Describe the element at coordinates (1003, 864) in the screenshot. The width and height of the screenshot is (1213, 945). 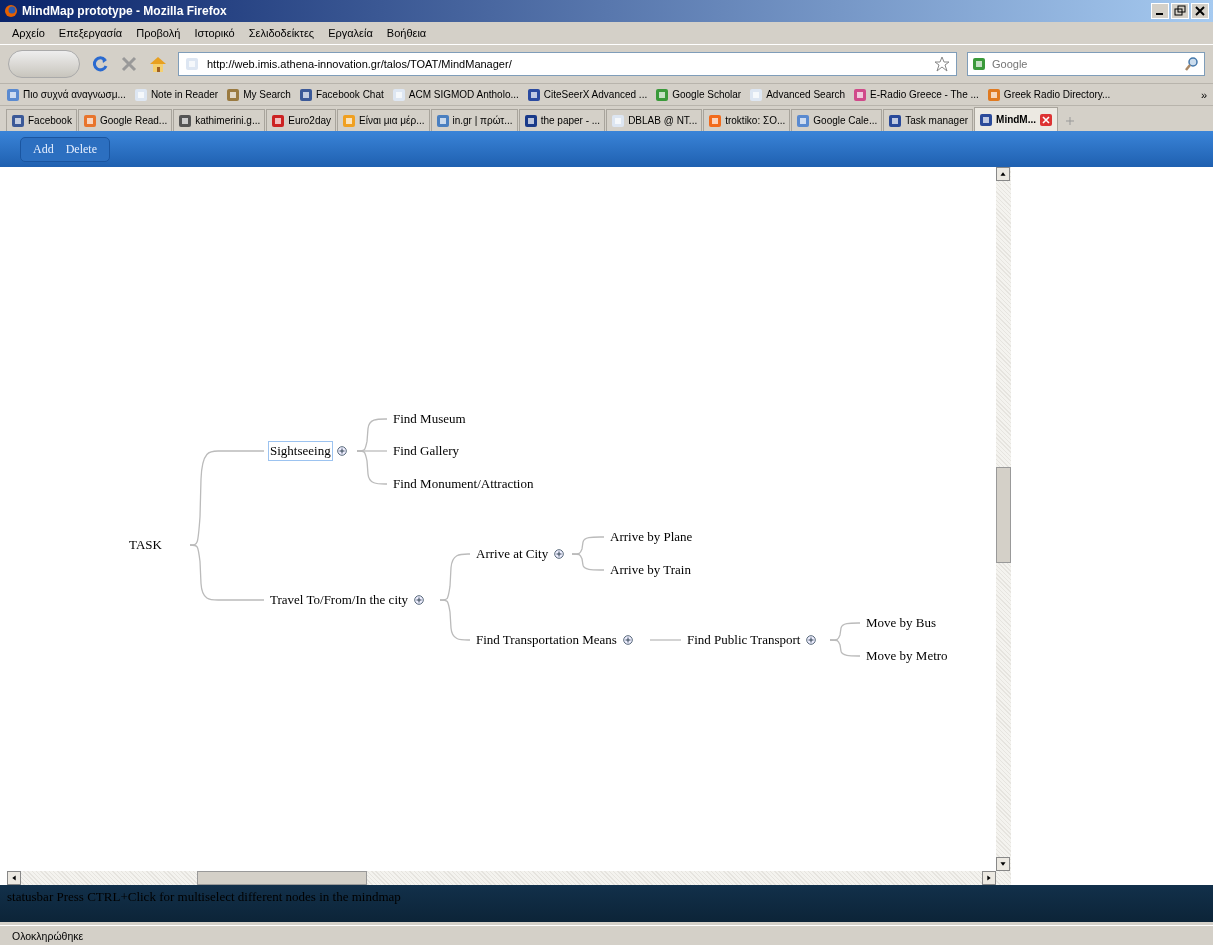
I see `scroll-down-icon` at that location.